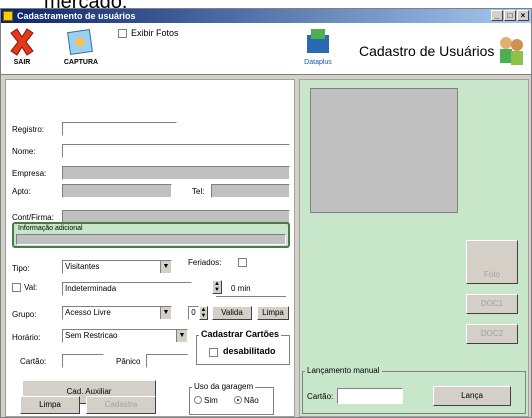 This screenshot has width=532, height=418. Describe the element at coordinates (491, 274) in the screenshot. I see `foto-label: Foto` at that location.